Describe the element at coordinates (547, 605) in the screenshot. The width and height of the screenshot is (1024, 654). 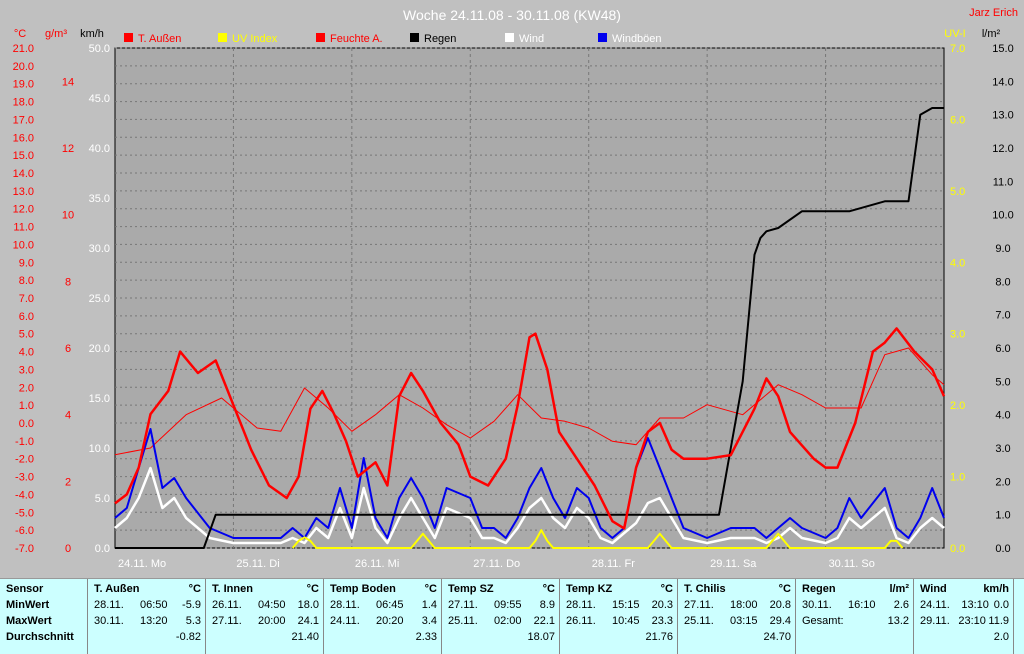
I see `stats-cell: 8.9` at that location.